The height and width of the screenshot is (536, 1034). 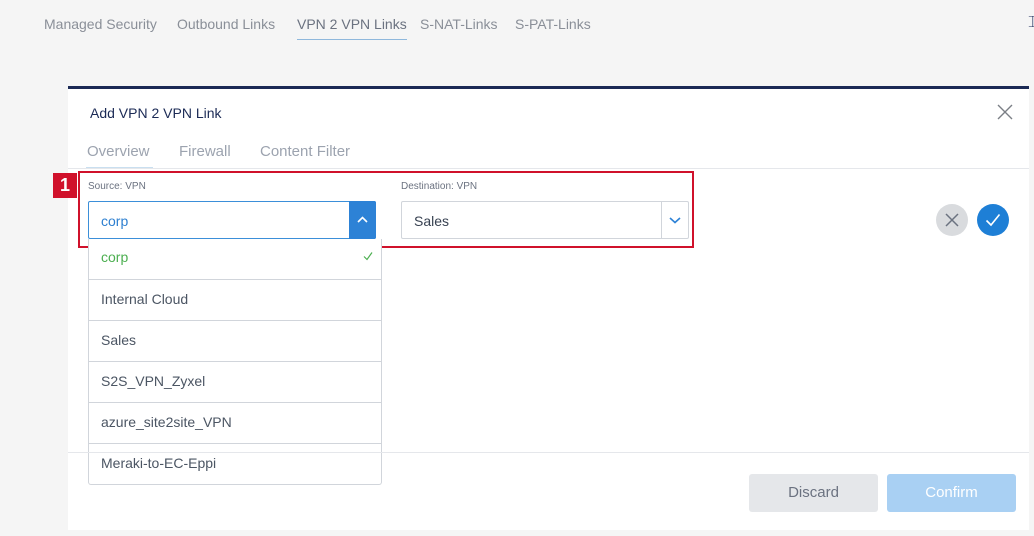 I want to click on x-icon, so click(x=952, y=220).